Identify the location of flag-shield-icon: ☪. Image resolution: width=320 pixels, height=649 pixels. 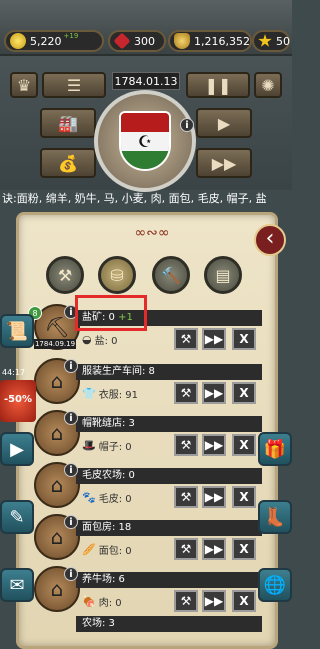
(145, 141).